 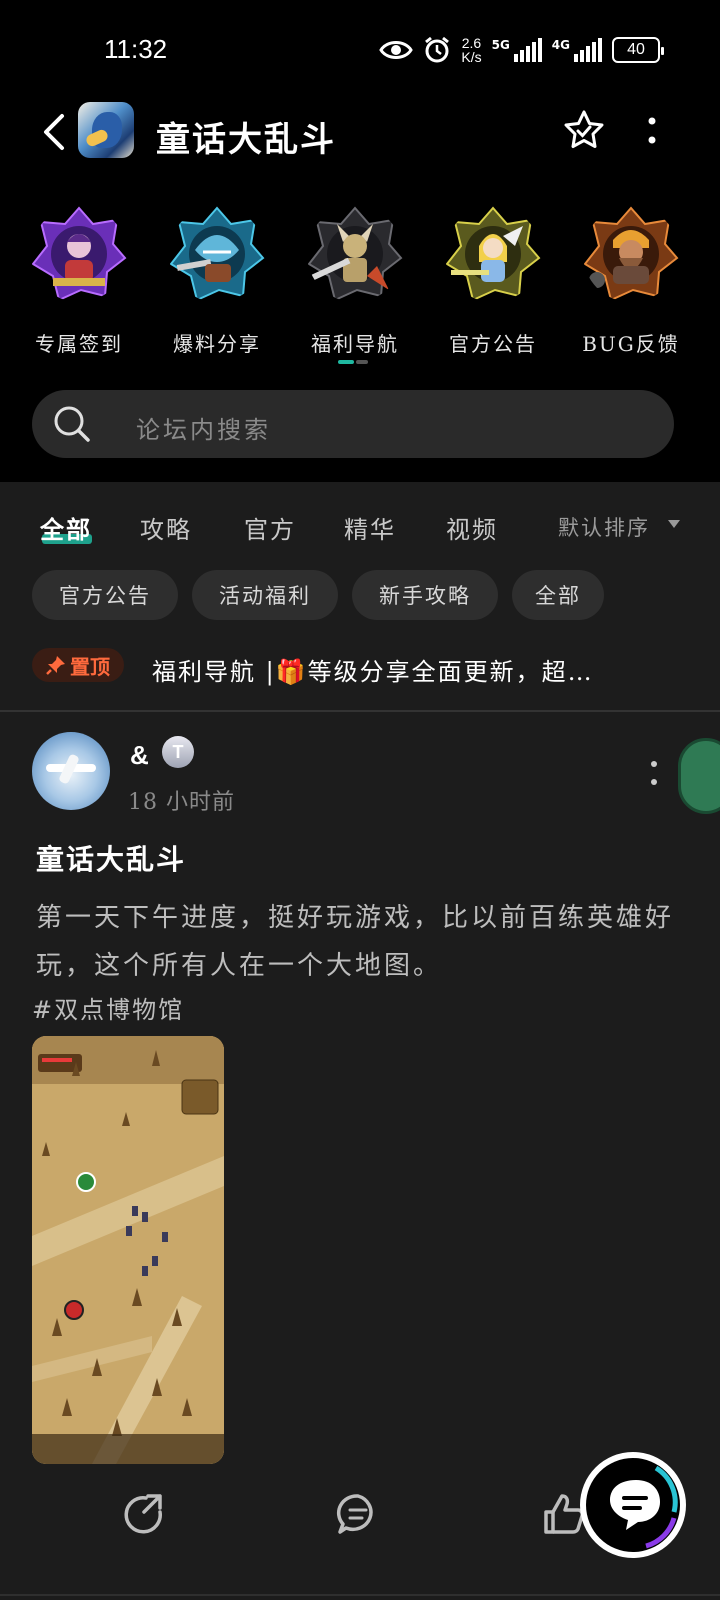 I want to click on category-label: 专属签到, so click(x=79, y=344).